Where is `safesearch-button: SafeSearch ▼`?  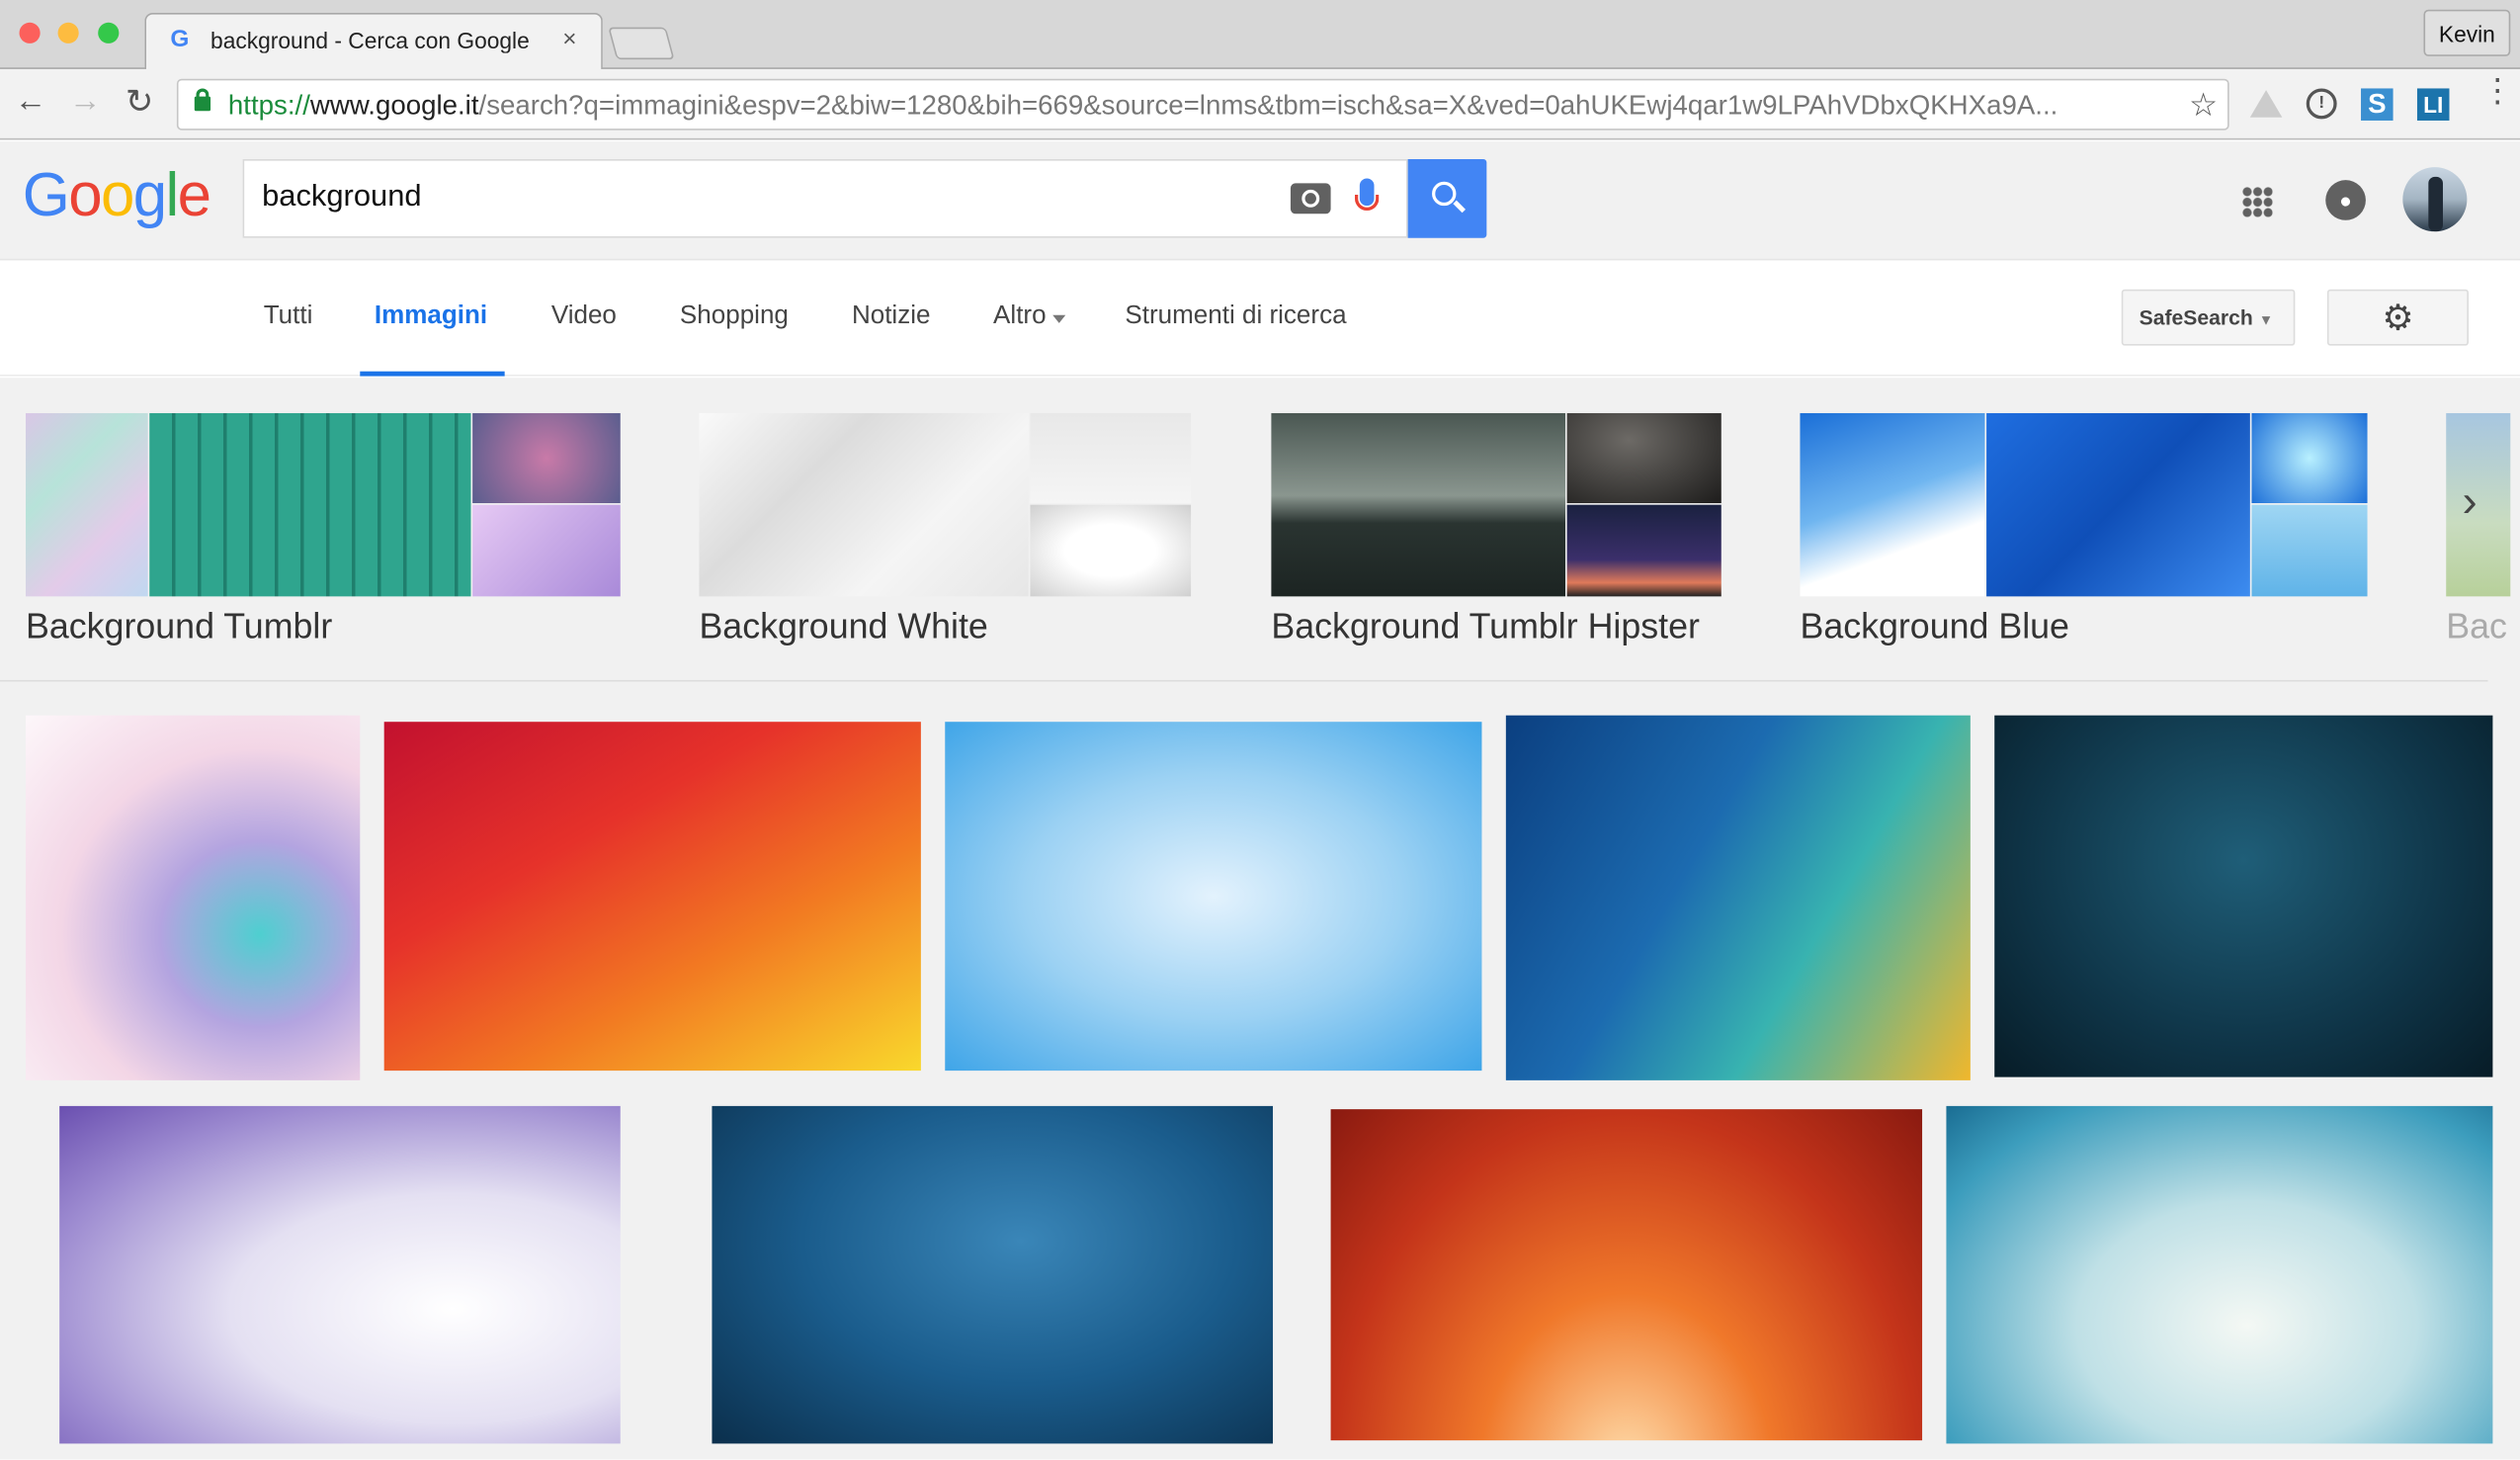
safesearch-button: SafeSearch ▼ is located at coordinates (2208, 317).